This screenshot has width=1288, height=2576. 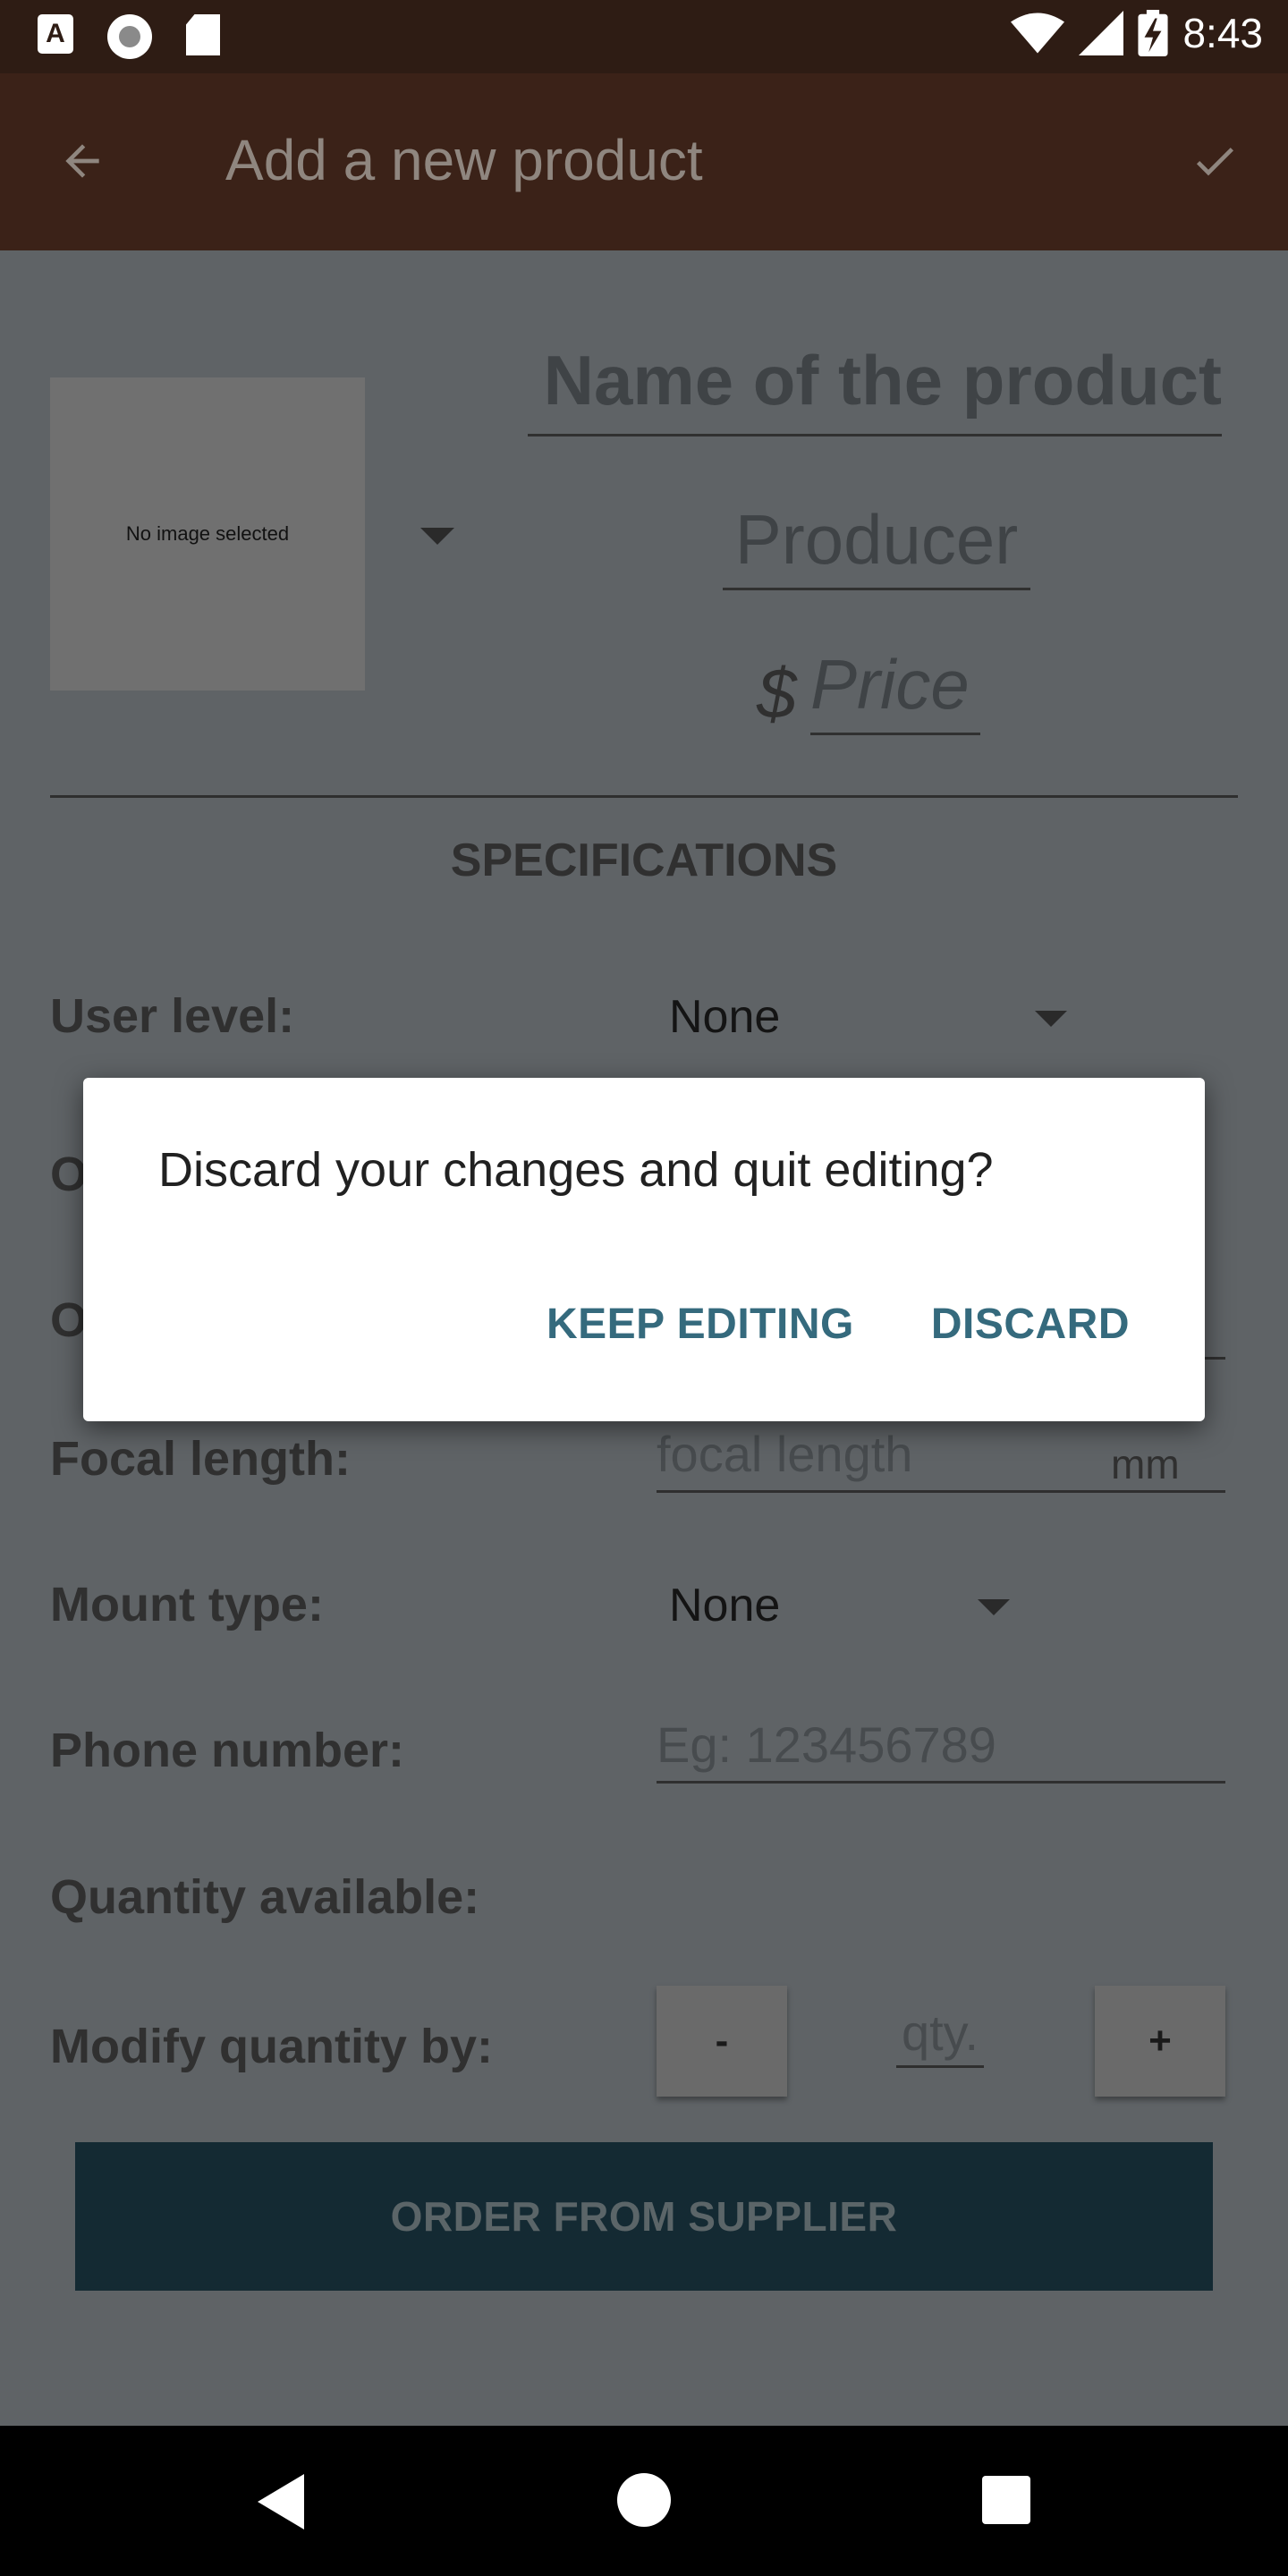 I want to click on price-input: Price, so click(x=895, y=689).